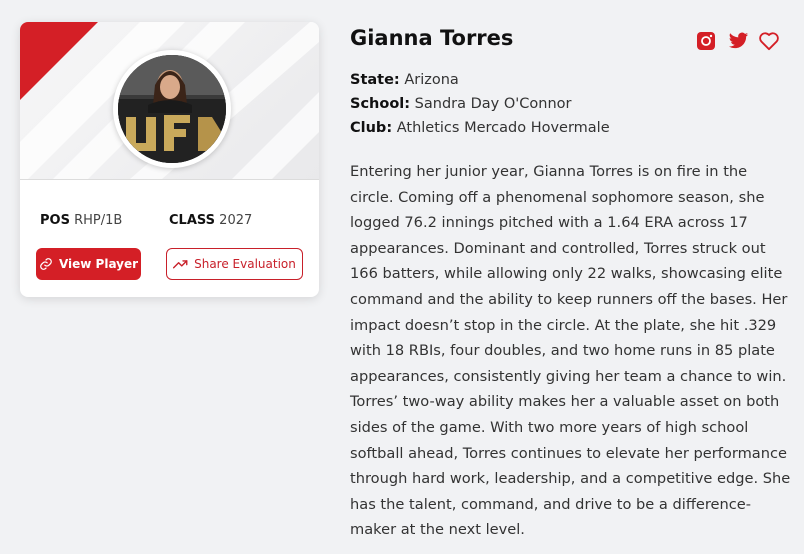 This screenshot has height=554, width=804. Describe the element at coordinates (46, 264) in the screenshot. I see `link-icon` at that location.